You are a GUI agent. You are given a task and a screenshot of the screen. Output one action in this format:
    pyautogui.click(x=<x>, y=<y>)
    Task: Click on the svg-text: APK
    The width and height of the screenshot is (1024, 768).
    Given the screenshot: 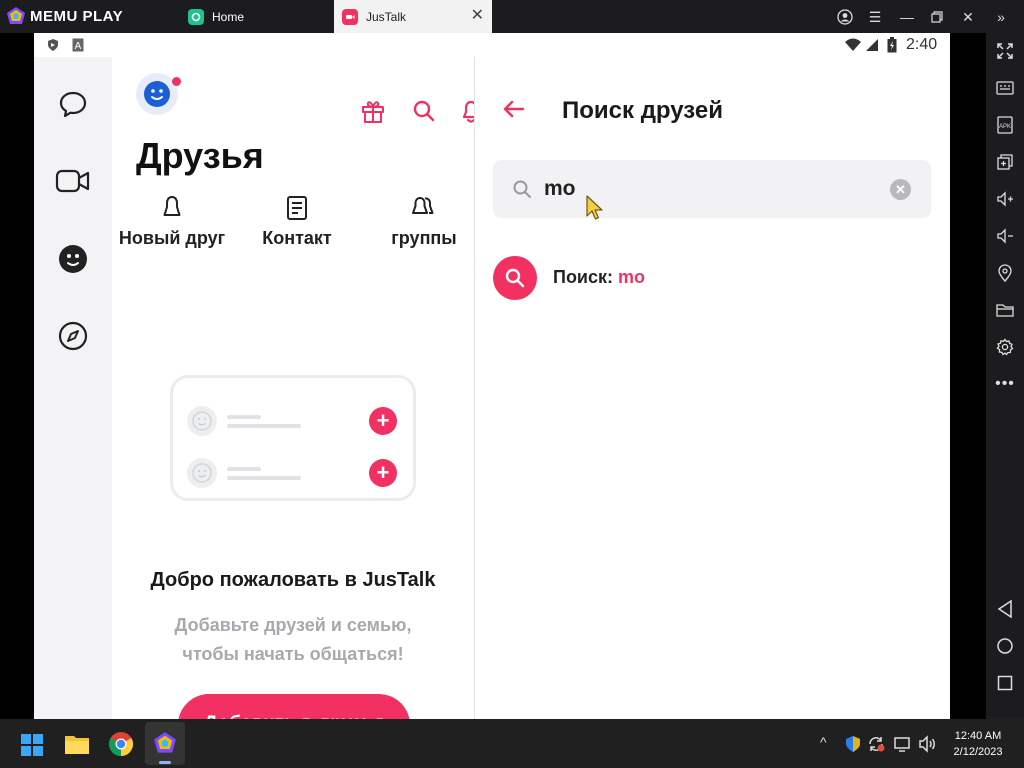 What is the action you would take?
    pyautogui.click(x=1005, y=127)
    